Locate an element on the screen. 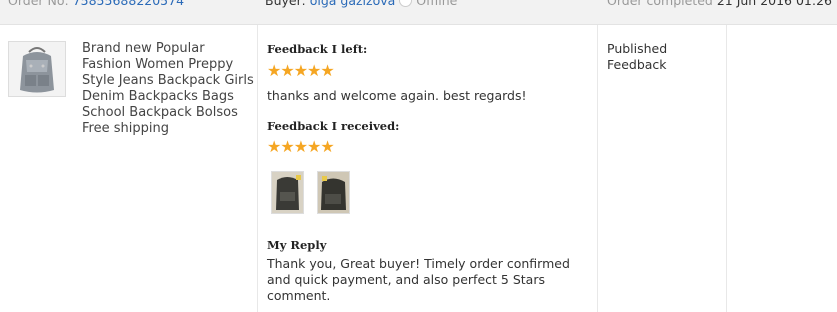 Image resolution: width=837 pixels, height=312 pixels. product-thumbnail is located at coordinates (37, 69).